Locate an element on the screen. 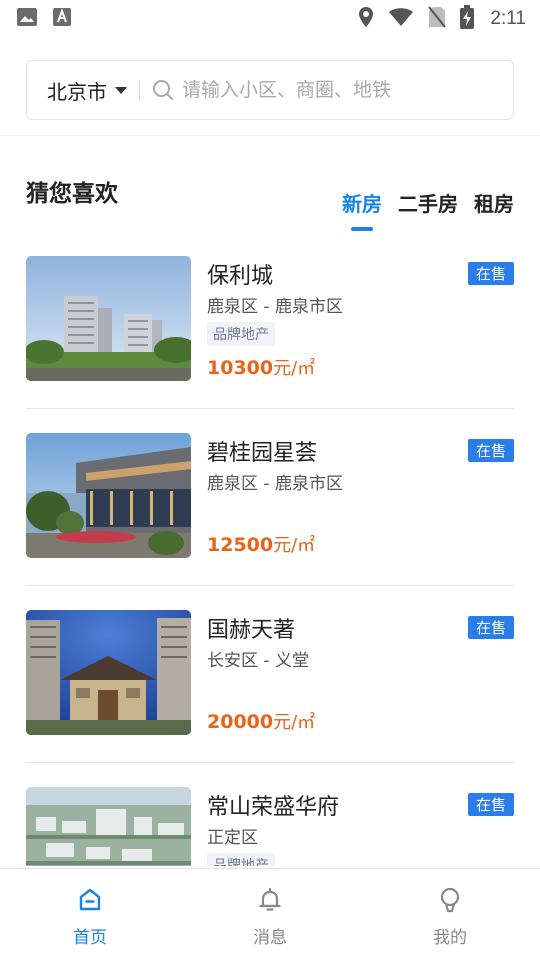  header-divider is located at coordinates (270, 135).